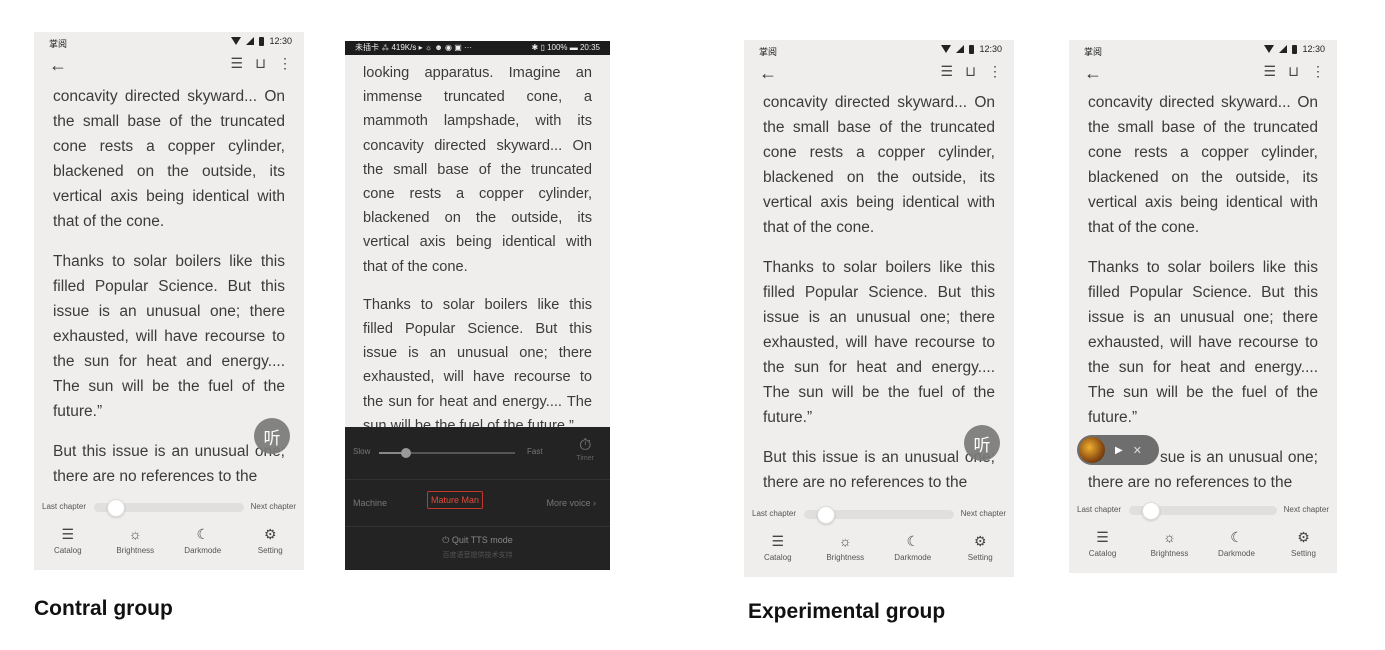  What do you see at coordinates (370, 503) in the screenshot?
I see `voice-machine: Machine` at bounding box center [370, 503].